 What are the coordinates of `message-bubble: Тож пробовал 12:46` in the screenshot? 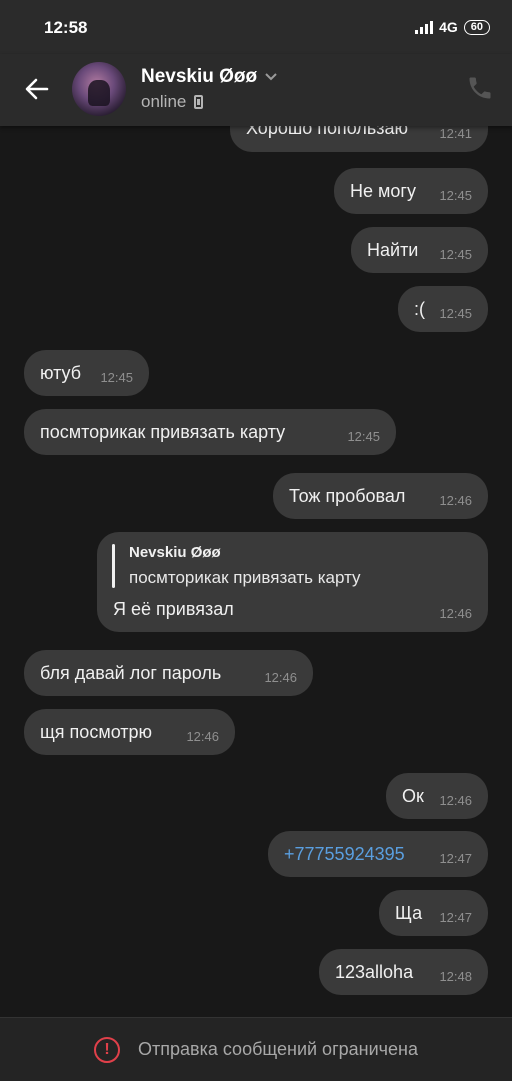 It's located at (380, 496).